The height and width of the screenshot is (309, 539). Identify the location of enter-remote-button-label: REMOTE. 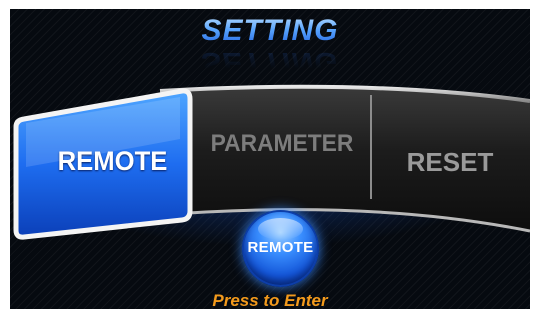
(280, 247).